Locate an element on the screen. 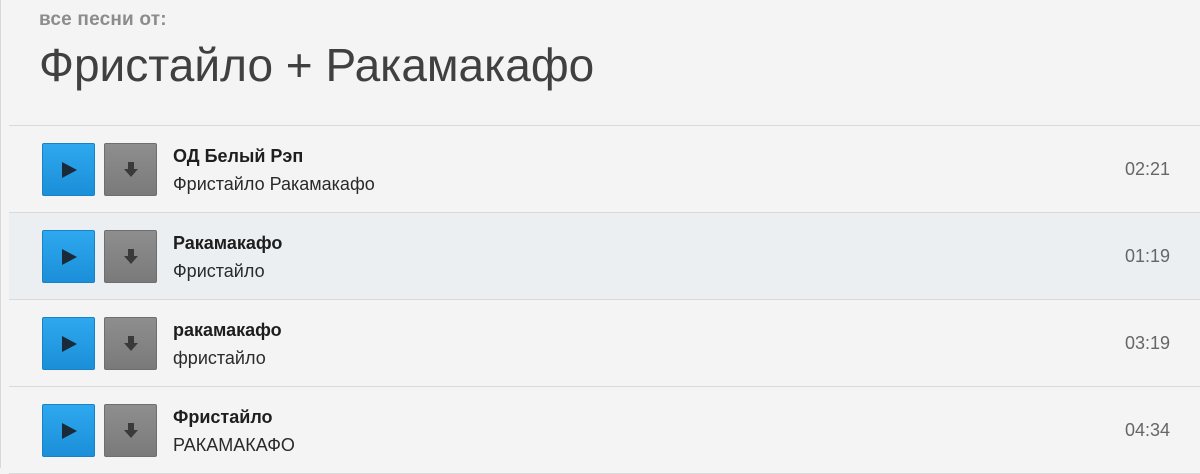  track-duration: 04:34 is located at coordinates (1147, 430).